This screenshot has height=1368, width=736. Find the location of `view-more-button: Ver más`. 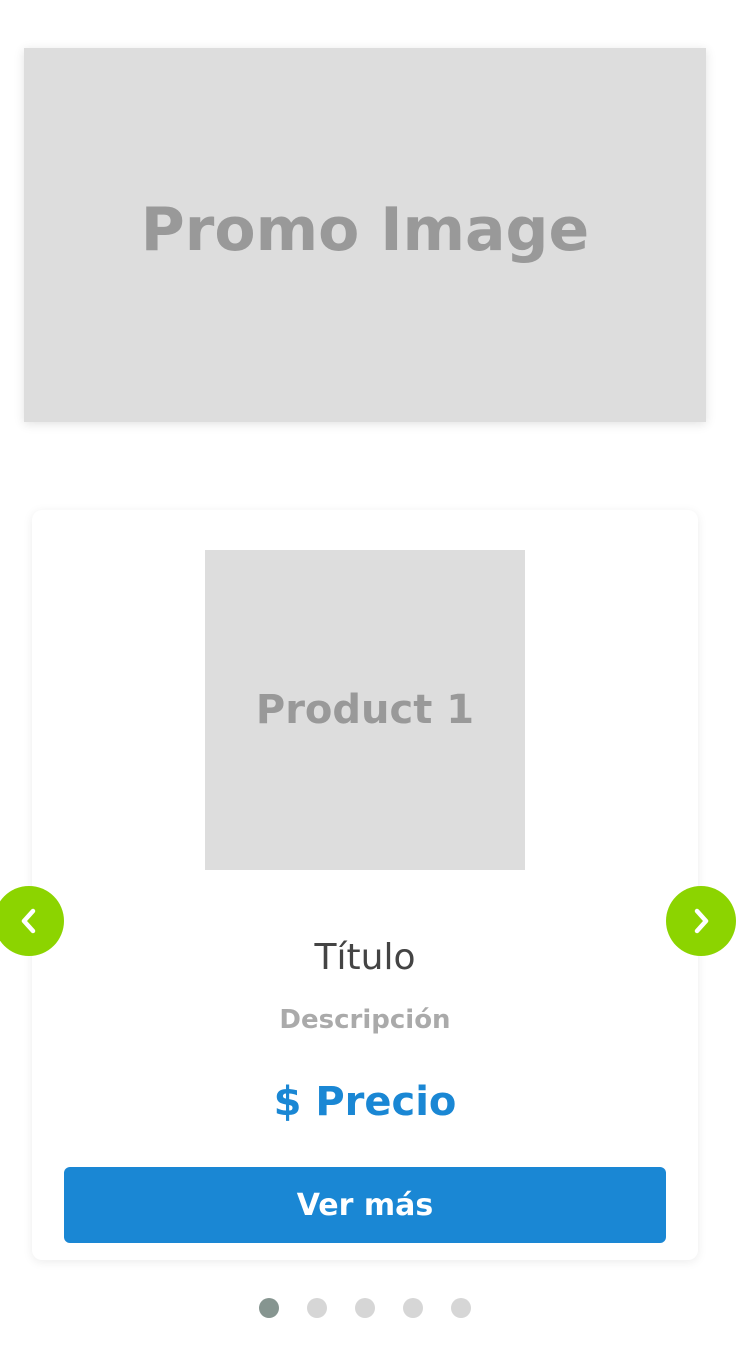

view-more-button: Ver más is located at coordinates (365, 1205).